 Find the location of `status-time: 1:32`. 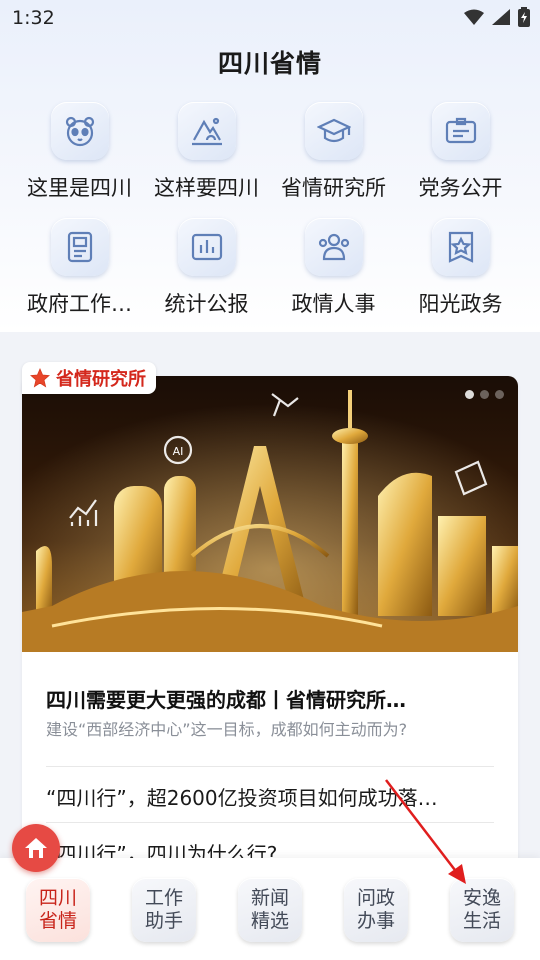

status-time: 1:32 is located at coordinates (33, 18).